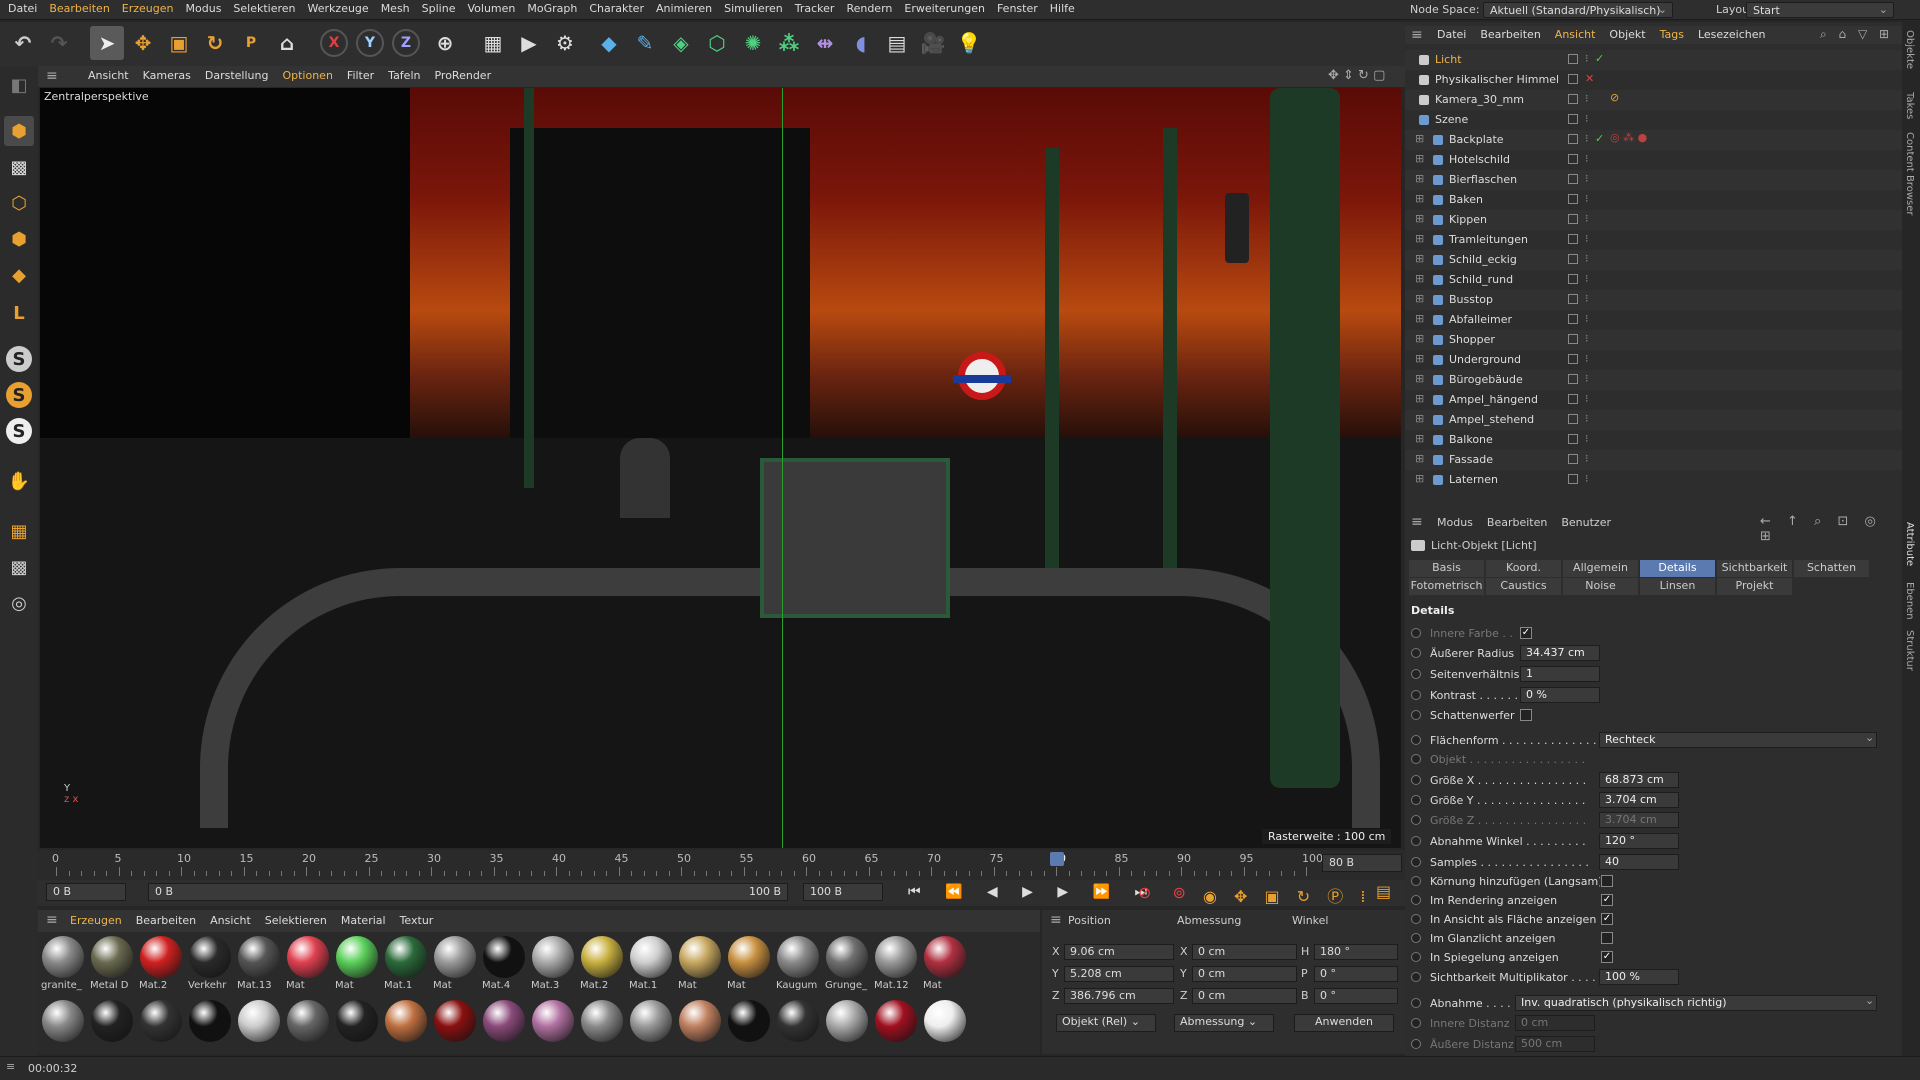 The height and width of the screenshot is (1080, 1920). Describe the element at coordinates (1909, 105) in the screenshot. I see `tab-takes: Takes` at that location.